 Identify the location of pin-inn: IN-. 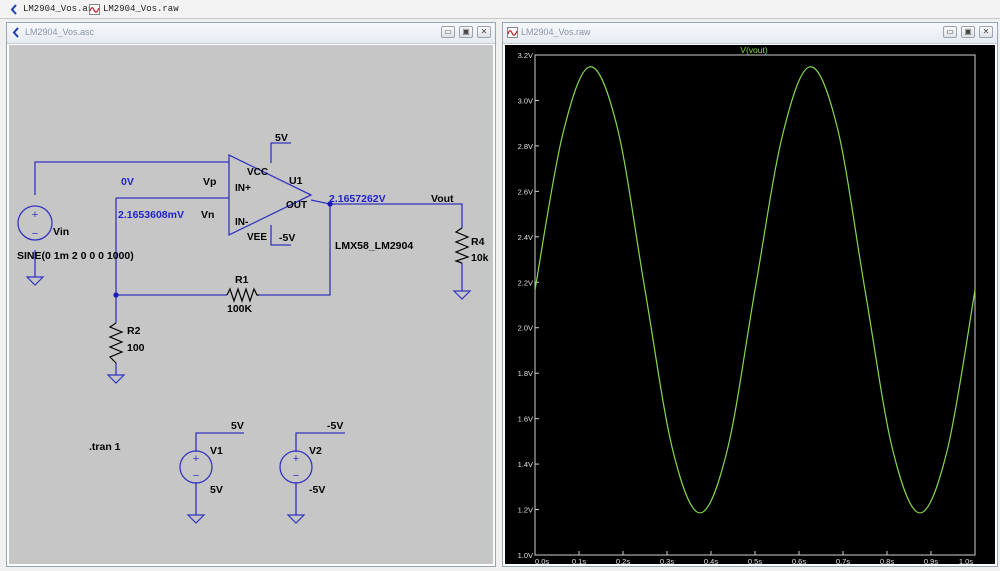
(241, 222).